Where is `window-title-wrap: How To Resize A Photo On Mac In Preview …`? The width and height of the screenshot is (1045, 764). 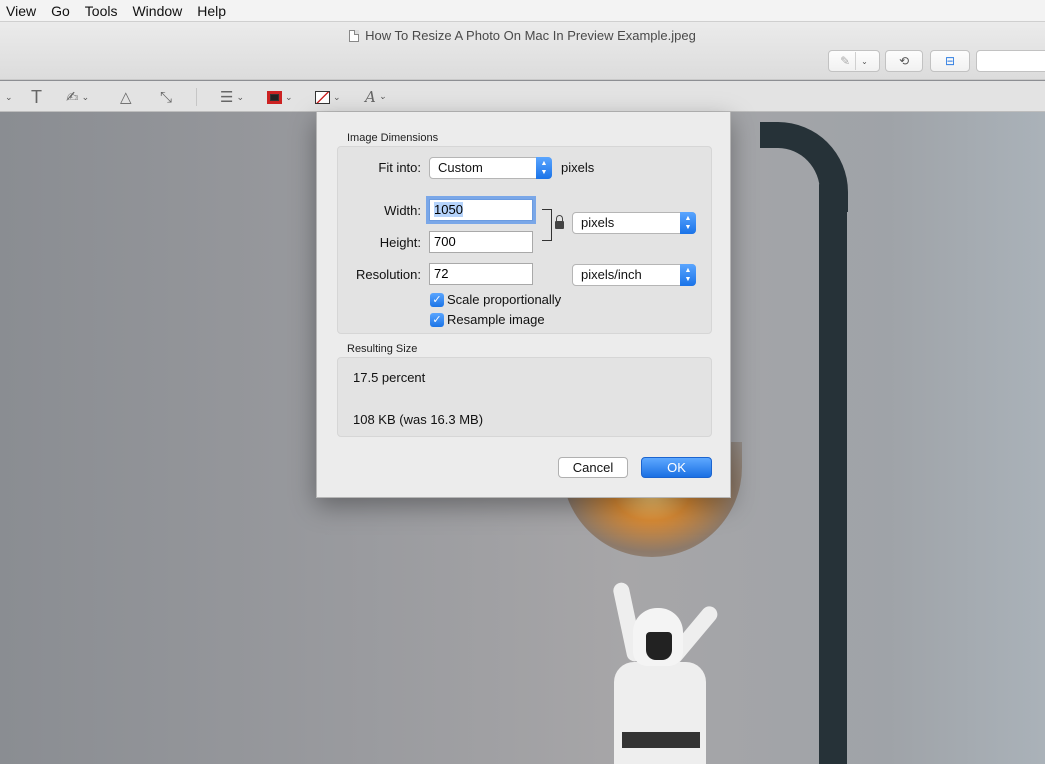
window-title-wrap: How To Resize A Photo On Mac In Preview … is located at coordinates (522, 35).